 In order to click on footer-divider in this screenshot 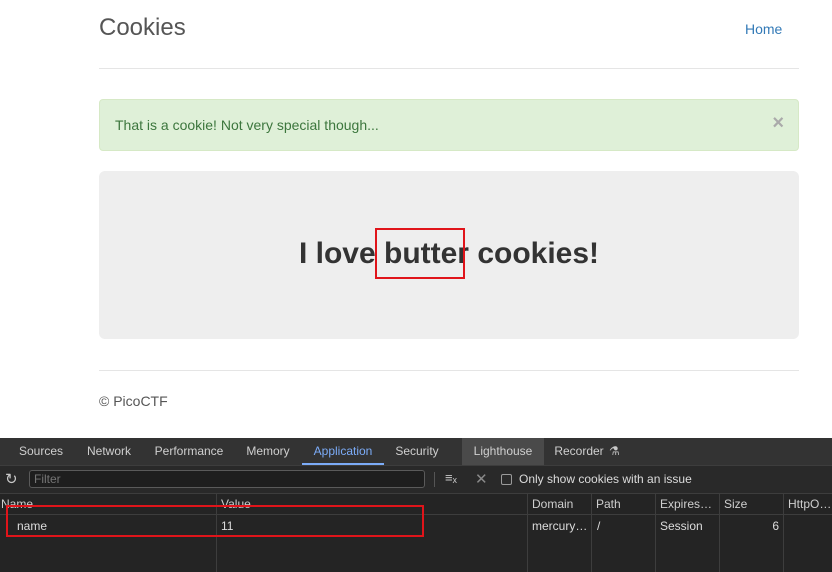, I will do `click(449, 370)`.